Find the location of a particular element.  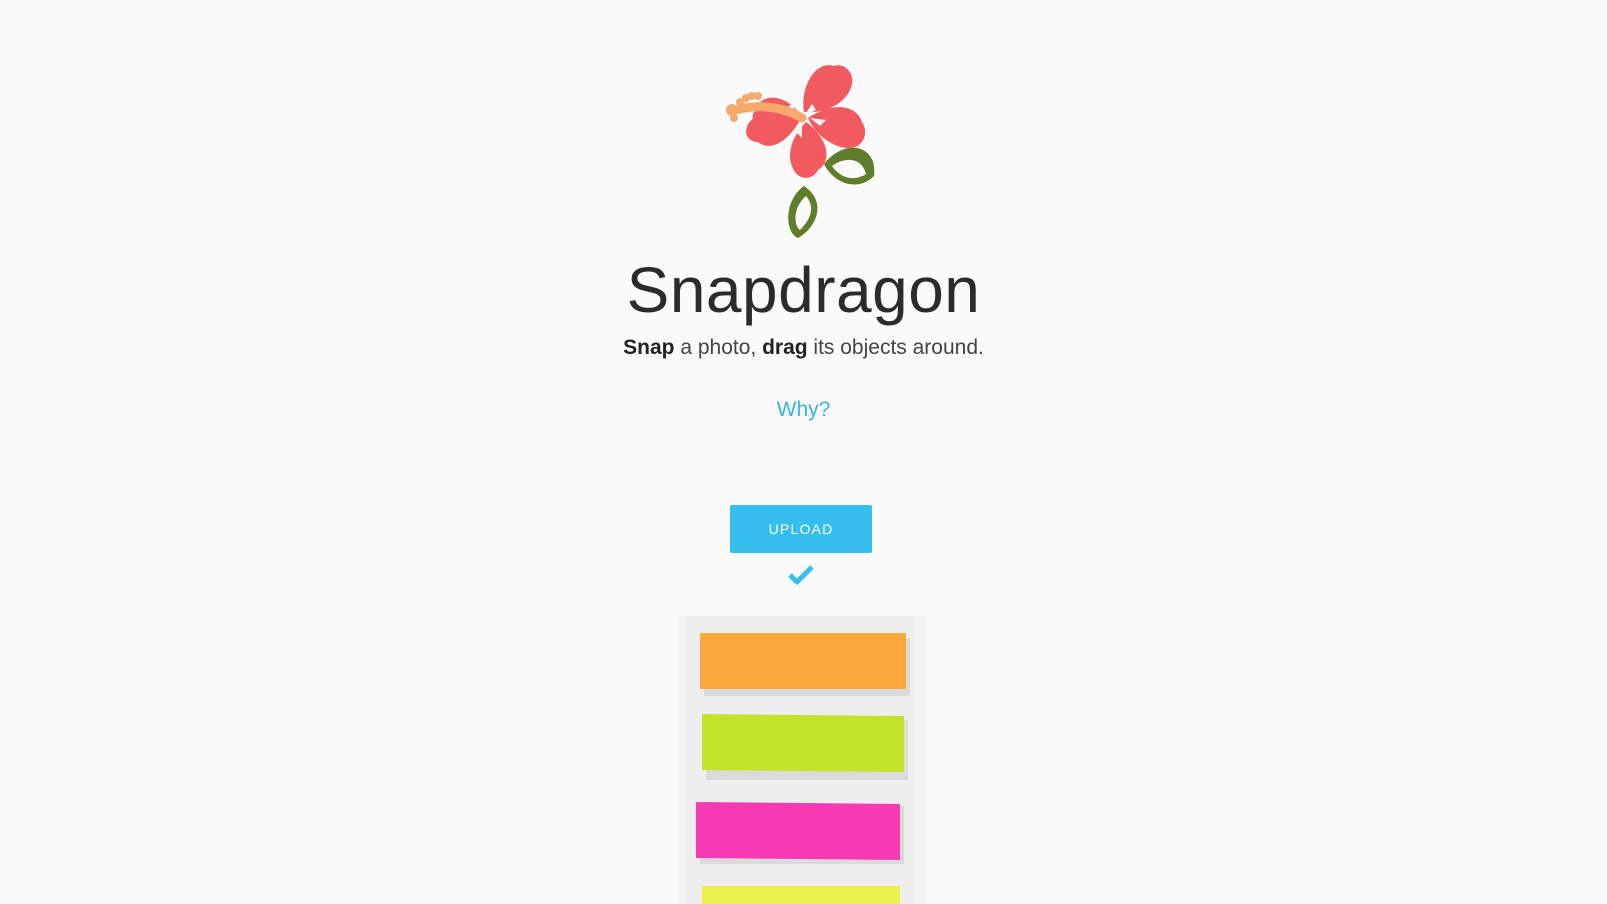

why-link-row: Why? is located at coordinates (803, 410).